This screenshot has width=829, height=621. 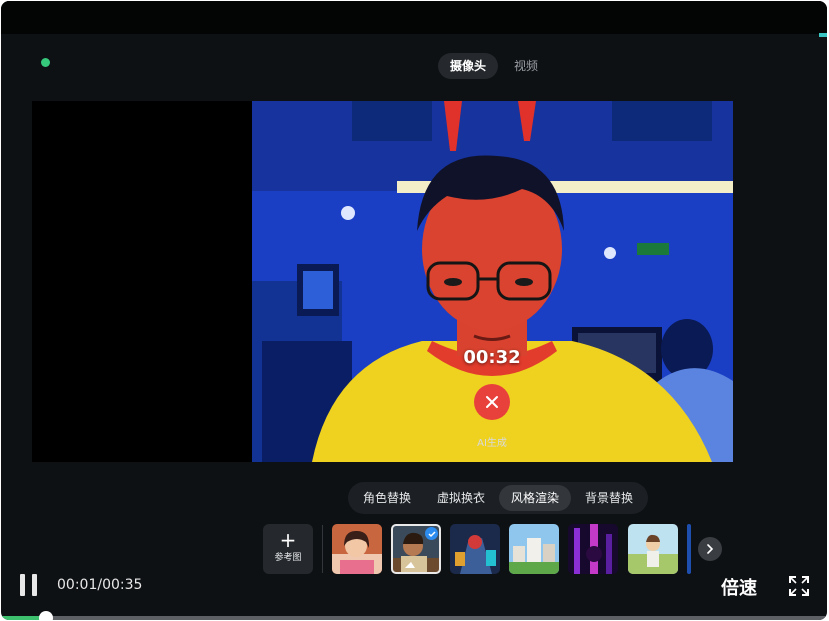 What do you see at coordinates (498, 498) in the screenshot?
I see `feature-tabs: 角色替换 虚拟换衣 风格渲染 背景替换` at bounding box center [498, 498].